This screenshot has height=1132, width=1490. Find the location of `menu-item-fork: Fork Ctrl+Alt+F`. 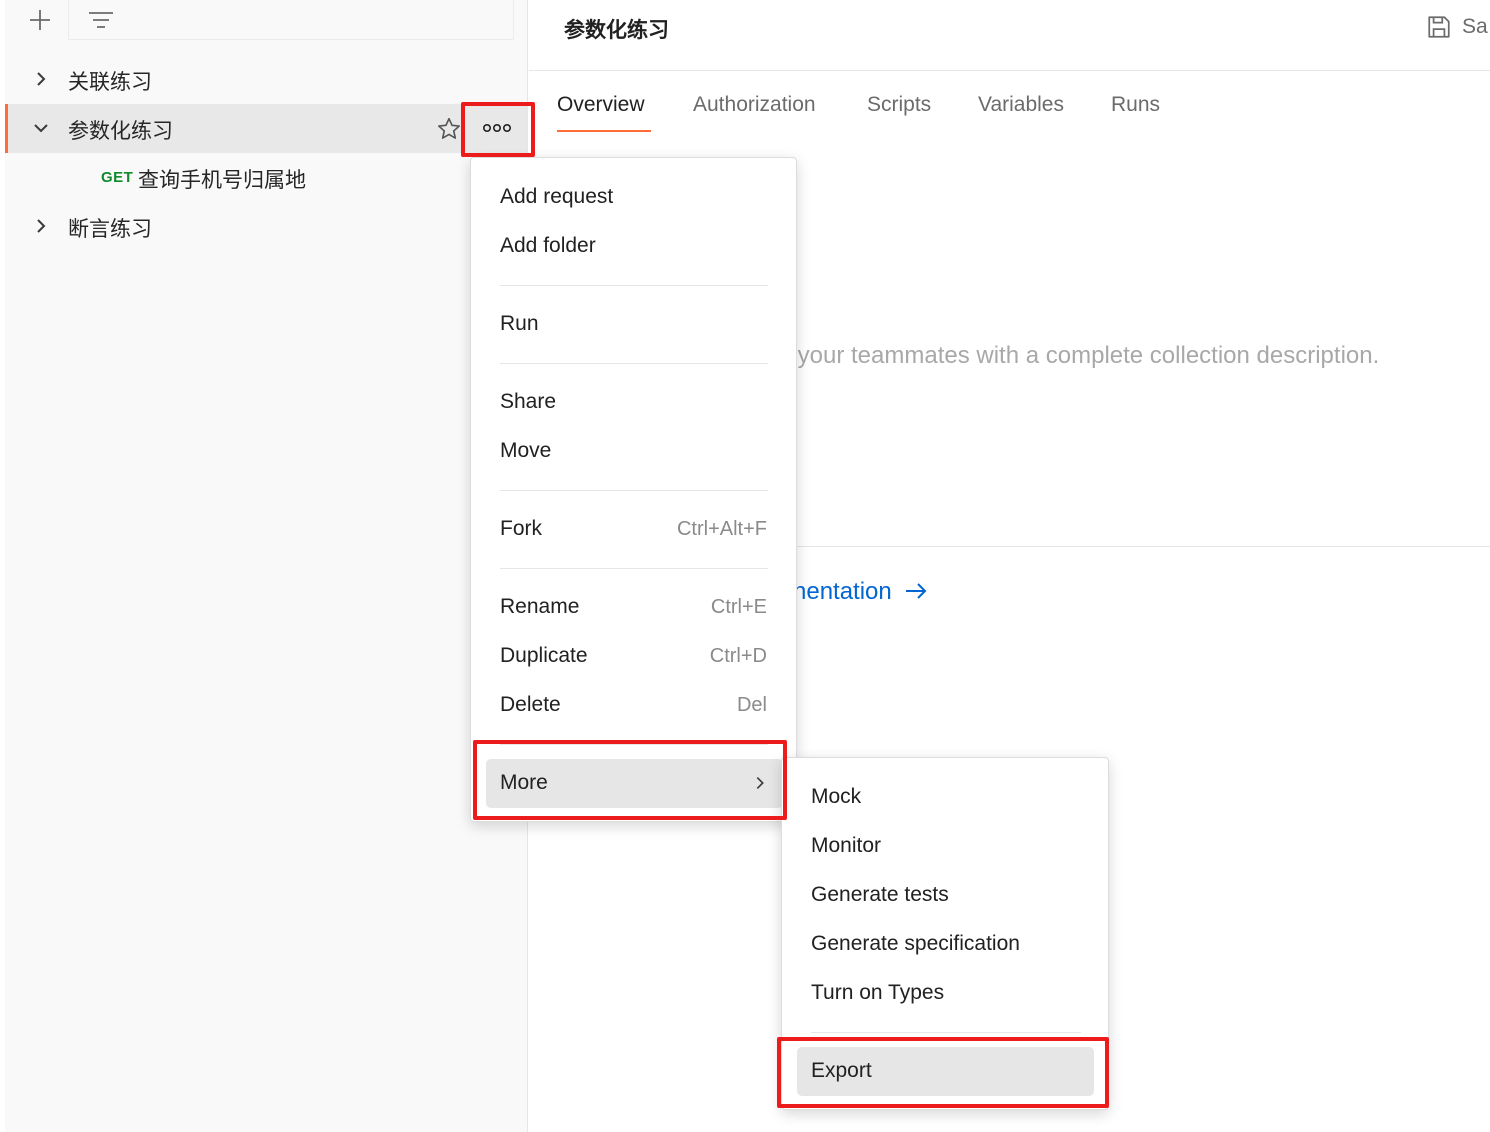

menu-item-fork: Fork Ctrl+Alt+F is located at coordinates (633, 529).